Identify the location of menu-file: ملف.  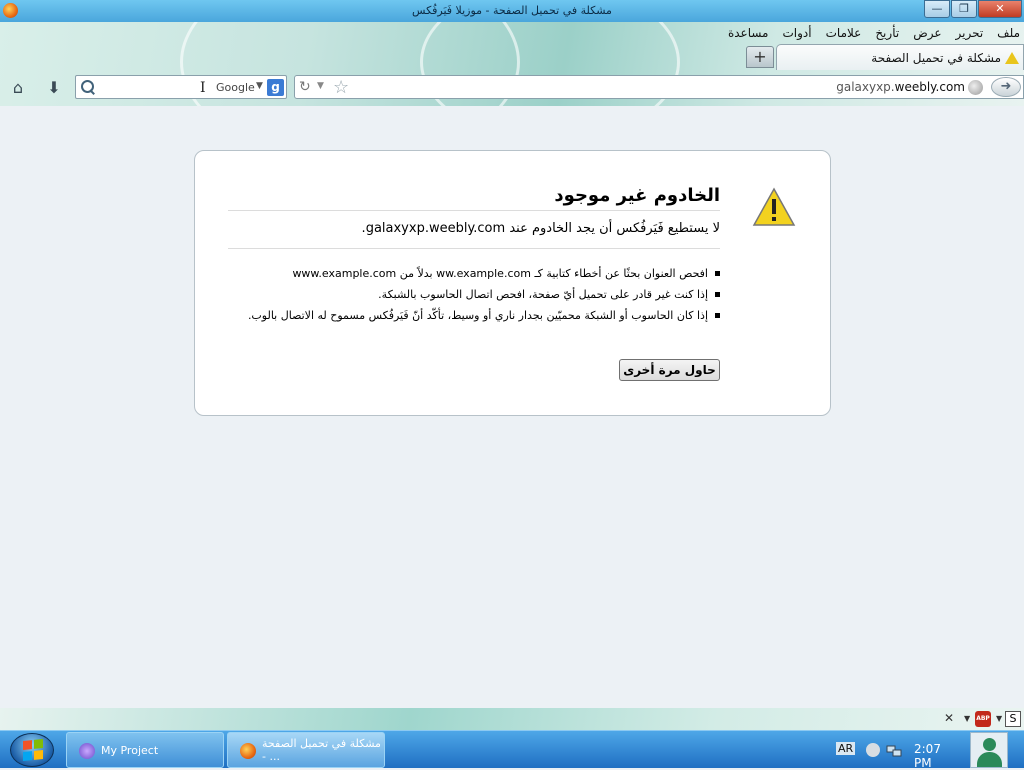
(1008, 33).